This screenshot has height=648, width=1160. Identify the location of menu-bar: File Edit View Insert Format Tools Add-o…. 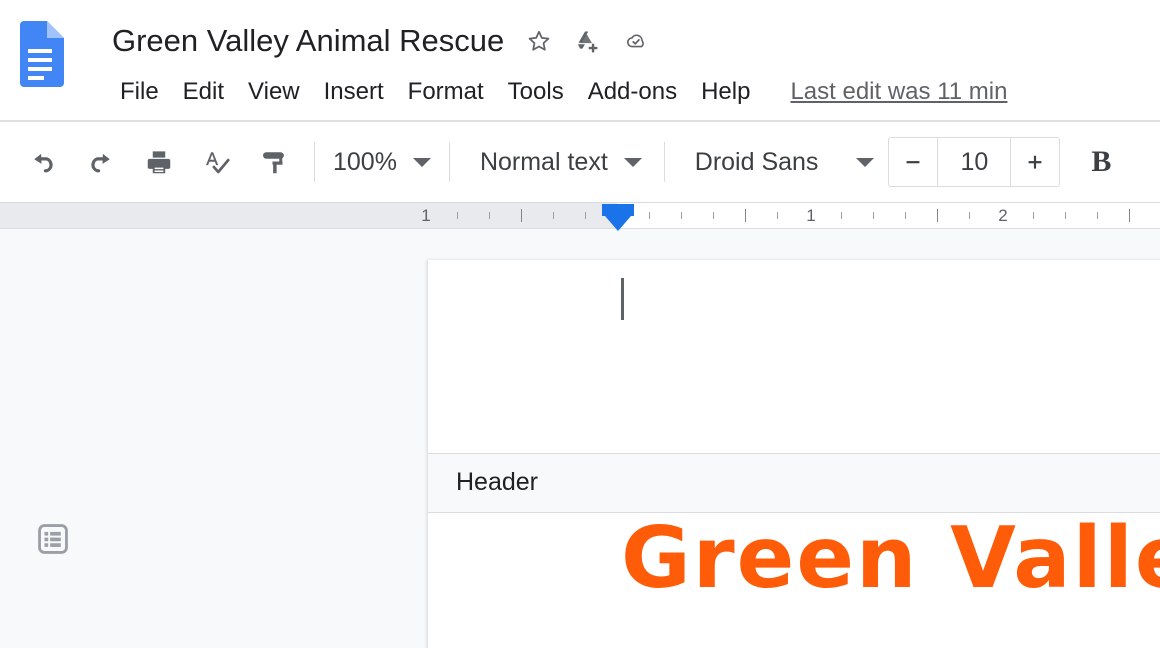
(557, 92).